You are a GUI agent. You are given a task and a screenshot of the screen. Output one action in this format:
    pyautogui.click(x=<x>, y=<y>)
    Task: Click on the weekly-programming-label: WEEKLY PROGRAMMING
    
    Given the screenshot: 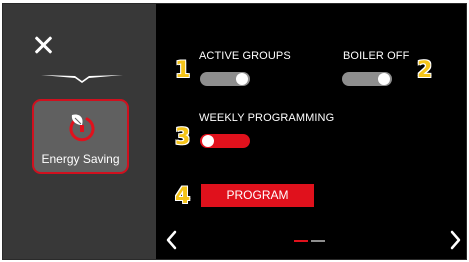 What is the action you would take?
    pyautogui.click(x=267, y=118)
    